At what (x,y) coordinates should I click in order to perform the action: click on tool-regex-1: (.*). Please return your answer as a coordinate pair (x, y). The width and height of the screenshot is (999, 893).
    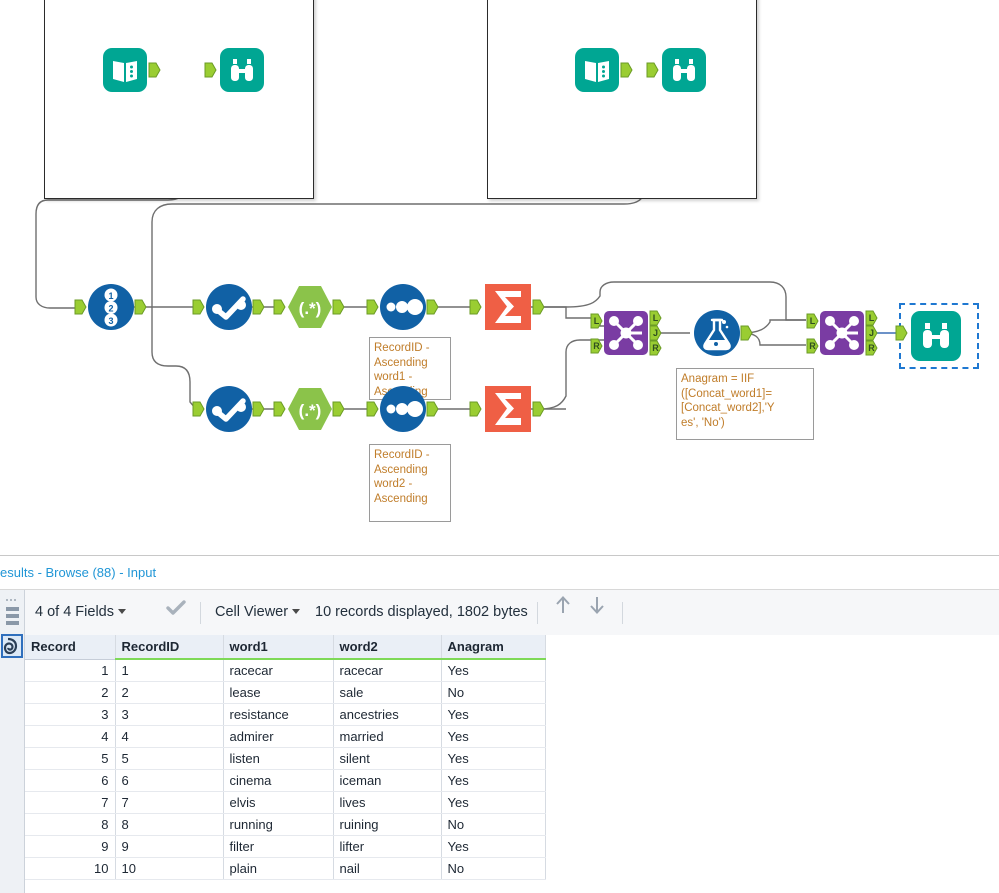
    Looking at the image, I should click on (309, 307).